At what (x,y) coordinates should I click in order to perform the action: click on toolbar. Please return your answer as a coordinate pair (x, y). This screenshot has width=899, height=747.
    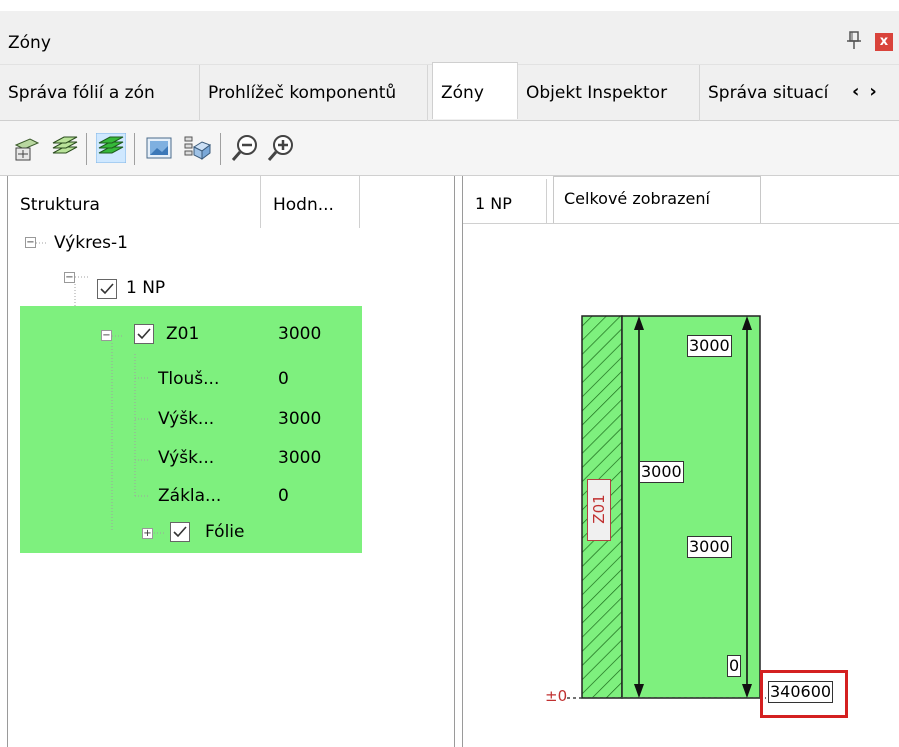
    Looking at the image, I should click on (449, 148).